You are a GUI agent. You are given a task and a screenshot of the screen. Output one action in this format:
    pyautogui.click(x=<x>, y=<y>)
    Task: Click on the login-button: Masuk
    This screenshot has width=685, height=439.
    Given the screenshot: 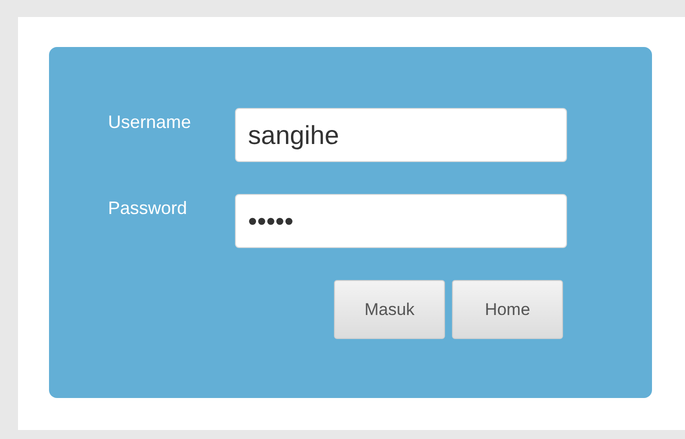 What is the action you would take?
    pyautogui.click(x=389, y=309)
    